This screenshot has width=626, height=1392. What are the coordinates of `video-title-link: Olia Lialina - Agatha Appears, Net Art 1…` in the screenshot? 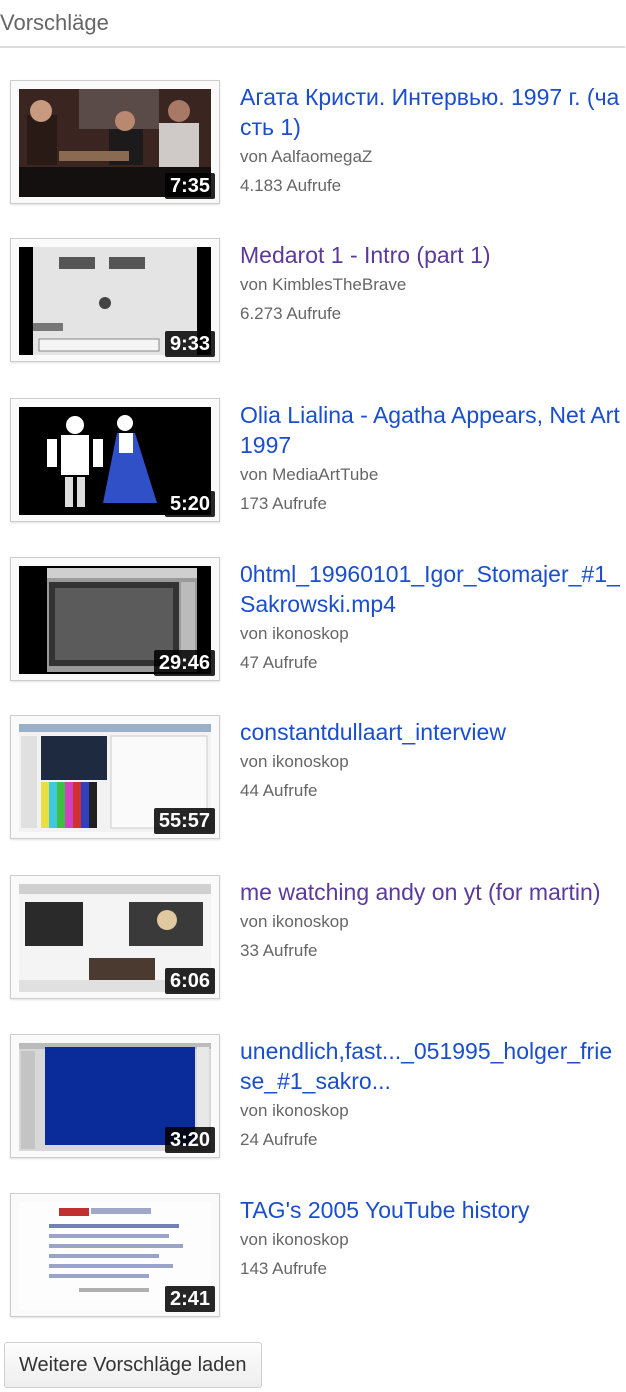 It's located at (430, 430).